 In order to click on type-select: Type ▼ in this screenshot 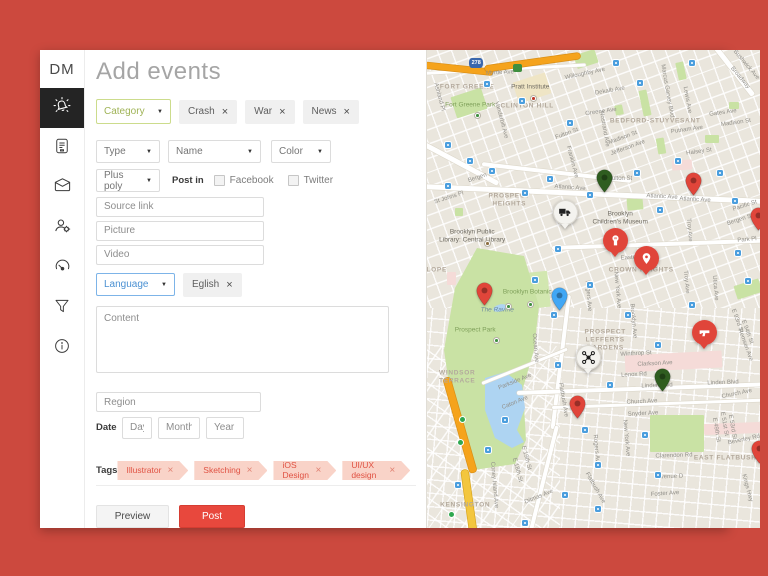, I will do `click(128, 151)`.